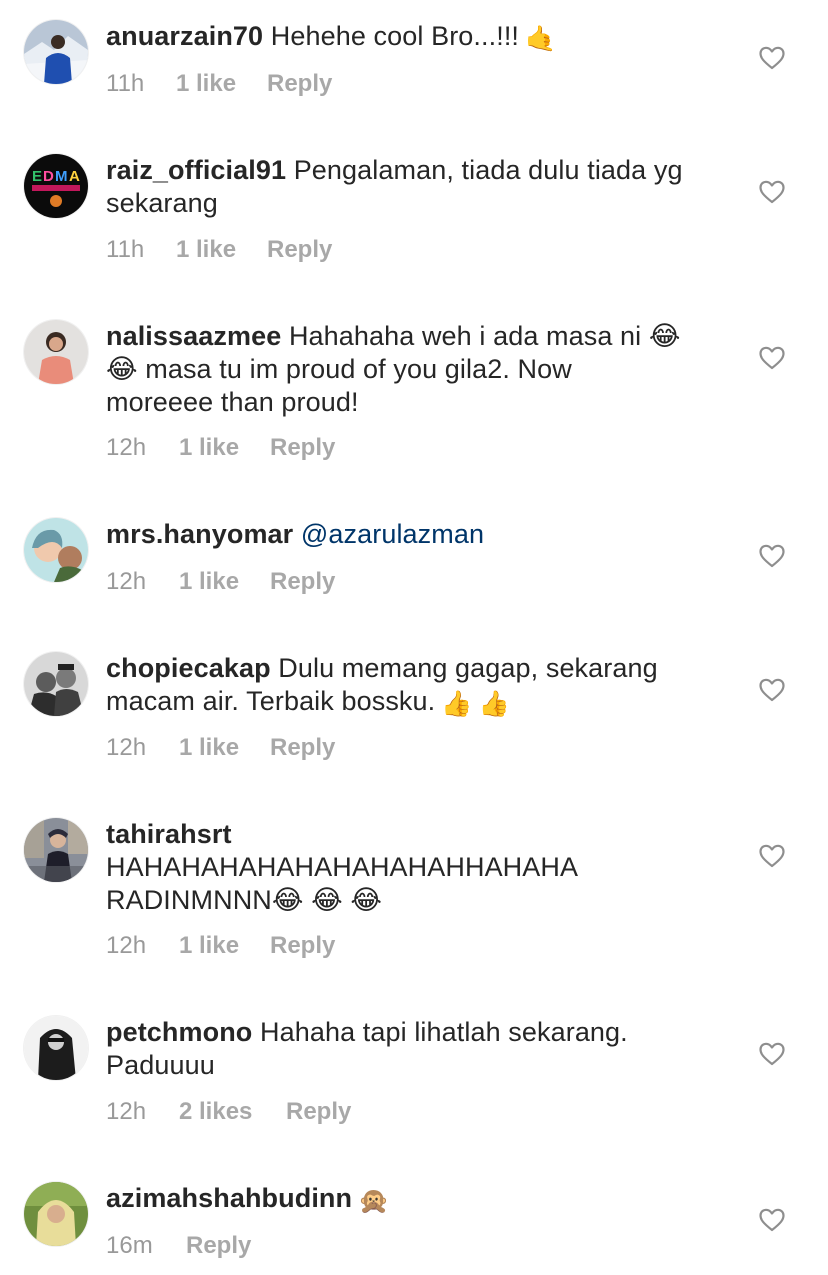 This screenshot has height=1275, width=828. I want to click on comment-username: petchmono, so click(179, 1032).